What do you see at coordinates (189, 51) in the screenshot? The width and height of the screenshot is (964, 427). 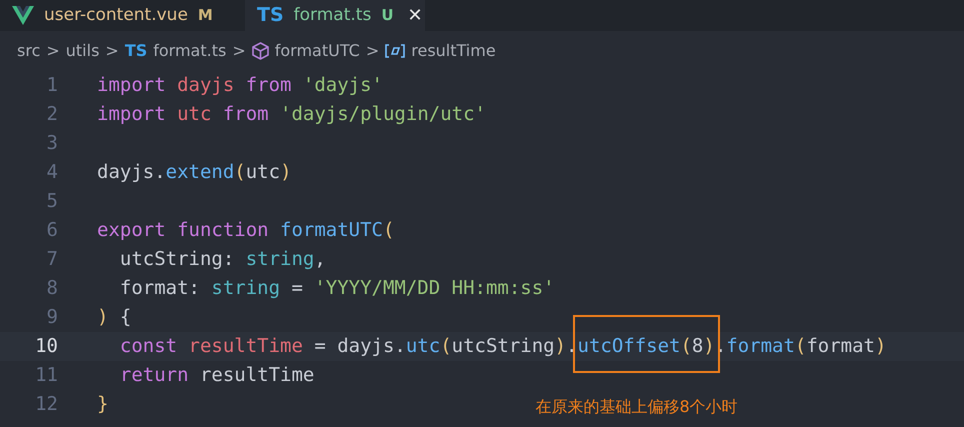 I see `breadcrumb-item: format.ts` at bounding box center [189, 51].